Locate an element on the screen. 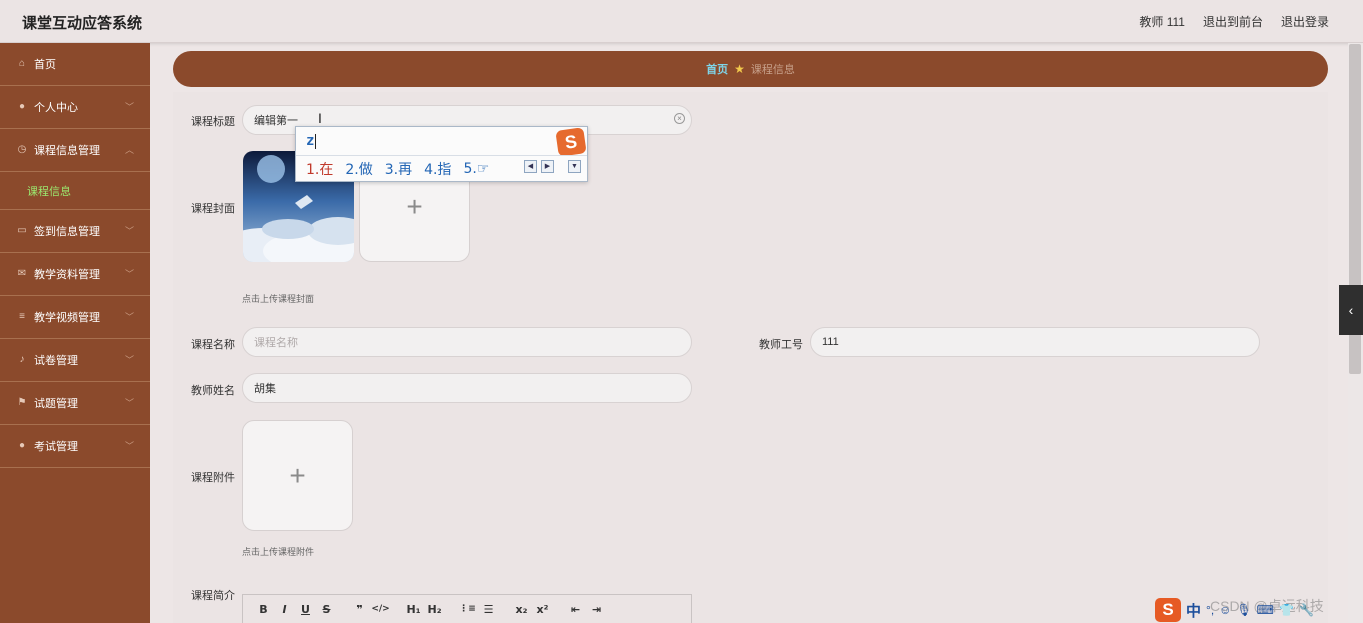 The image size is (1363, 623). punctuation-icon: °, is located at coordinates (1210, 610).